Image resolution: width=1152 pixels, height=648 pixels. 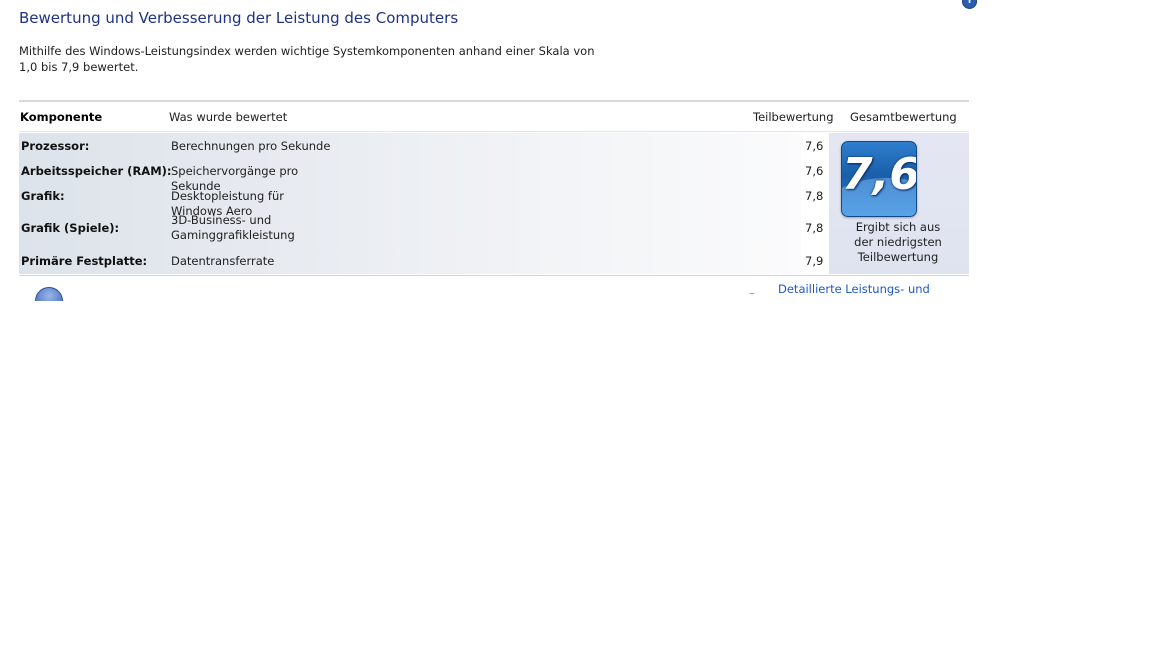 What do you see at coordinates (49, 294) in the screenshot?
I see `windows-logo-icon` at bounding box center [49, 294].